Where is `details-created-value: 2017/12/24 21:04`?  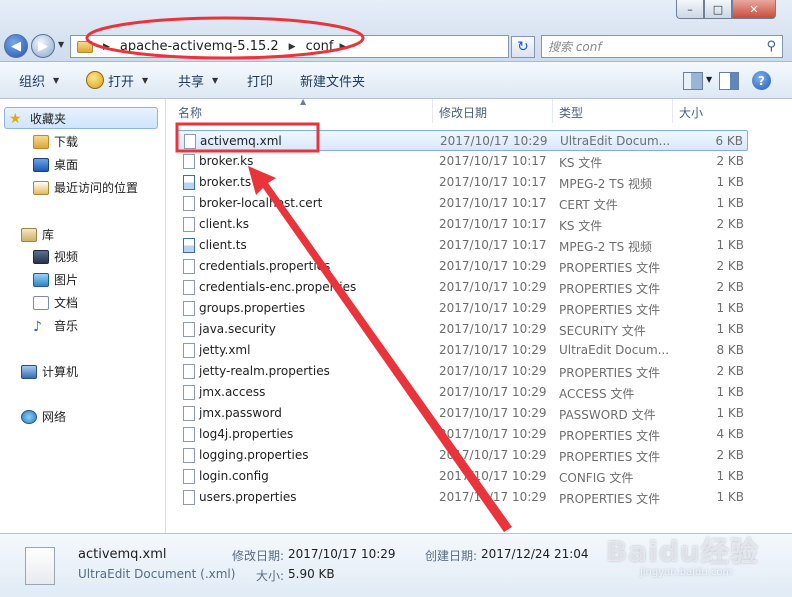 details-created-value: 2017/12/24 21:04 is located at coordinates (535, 554).